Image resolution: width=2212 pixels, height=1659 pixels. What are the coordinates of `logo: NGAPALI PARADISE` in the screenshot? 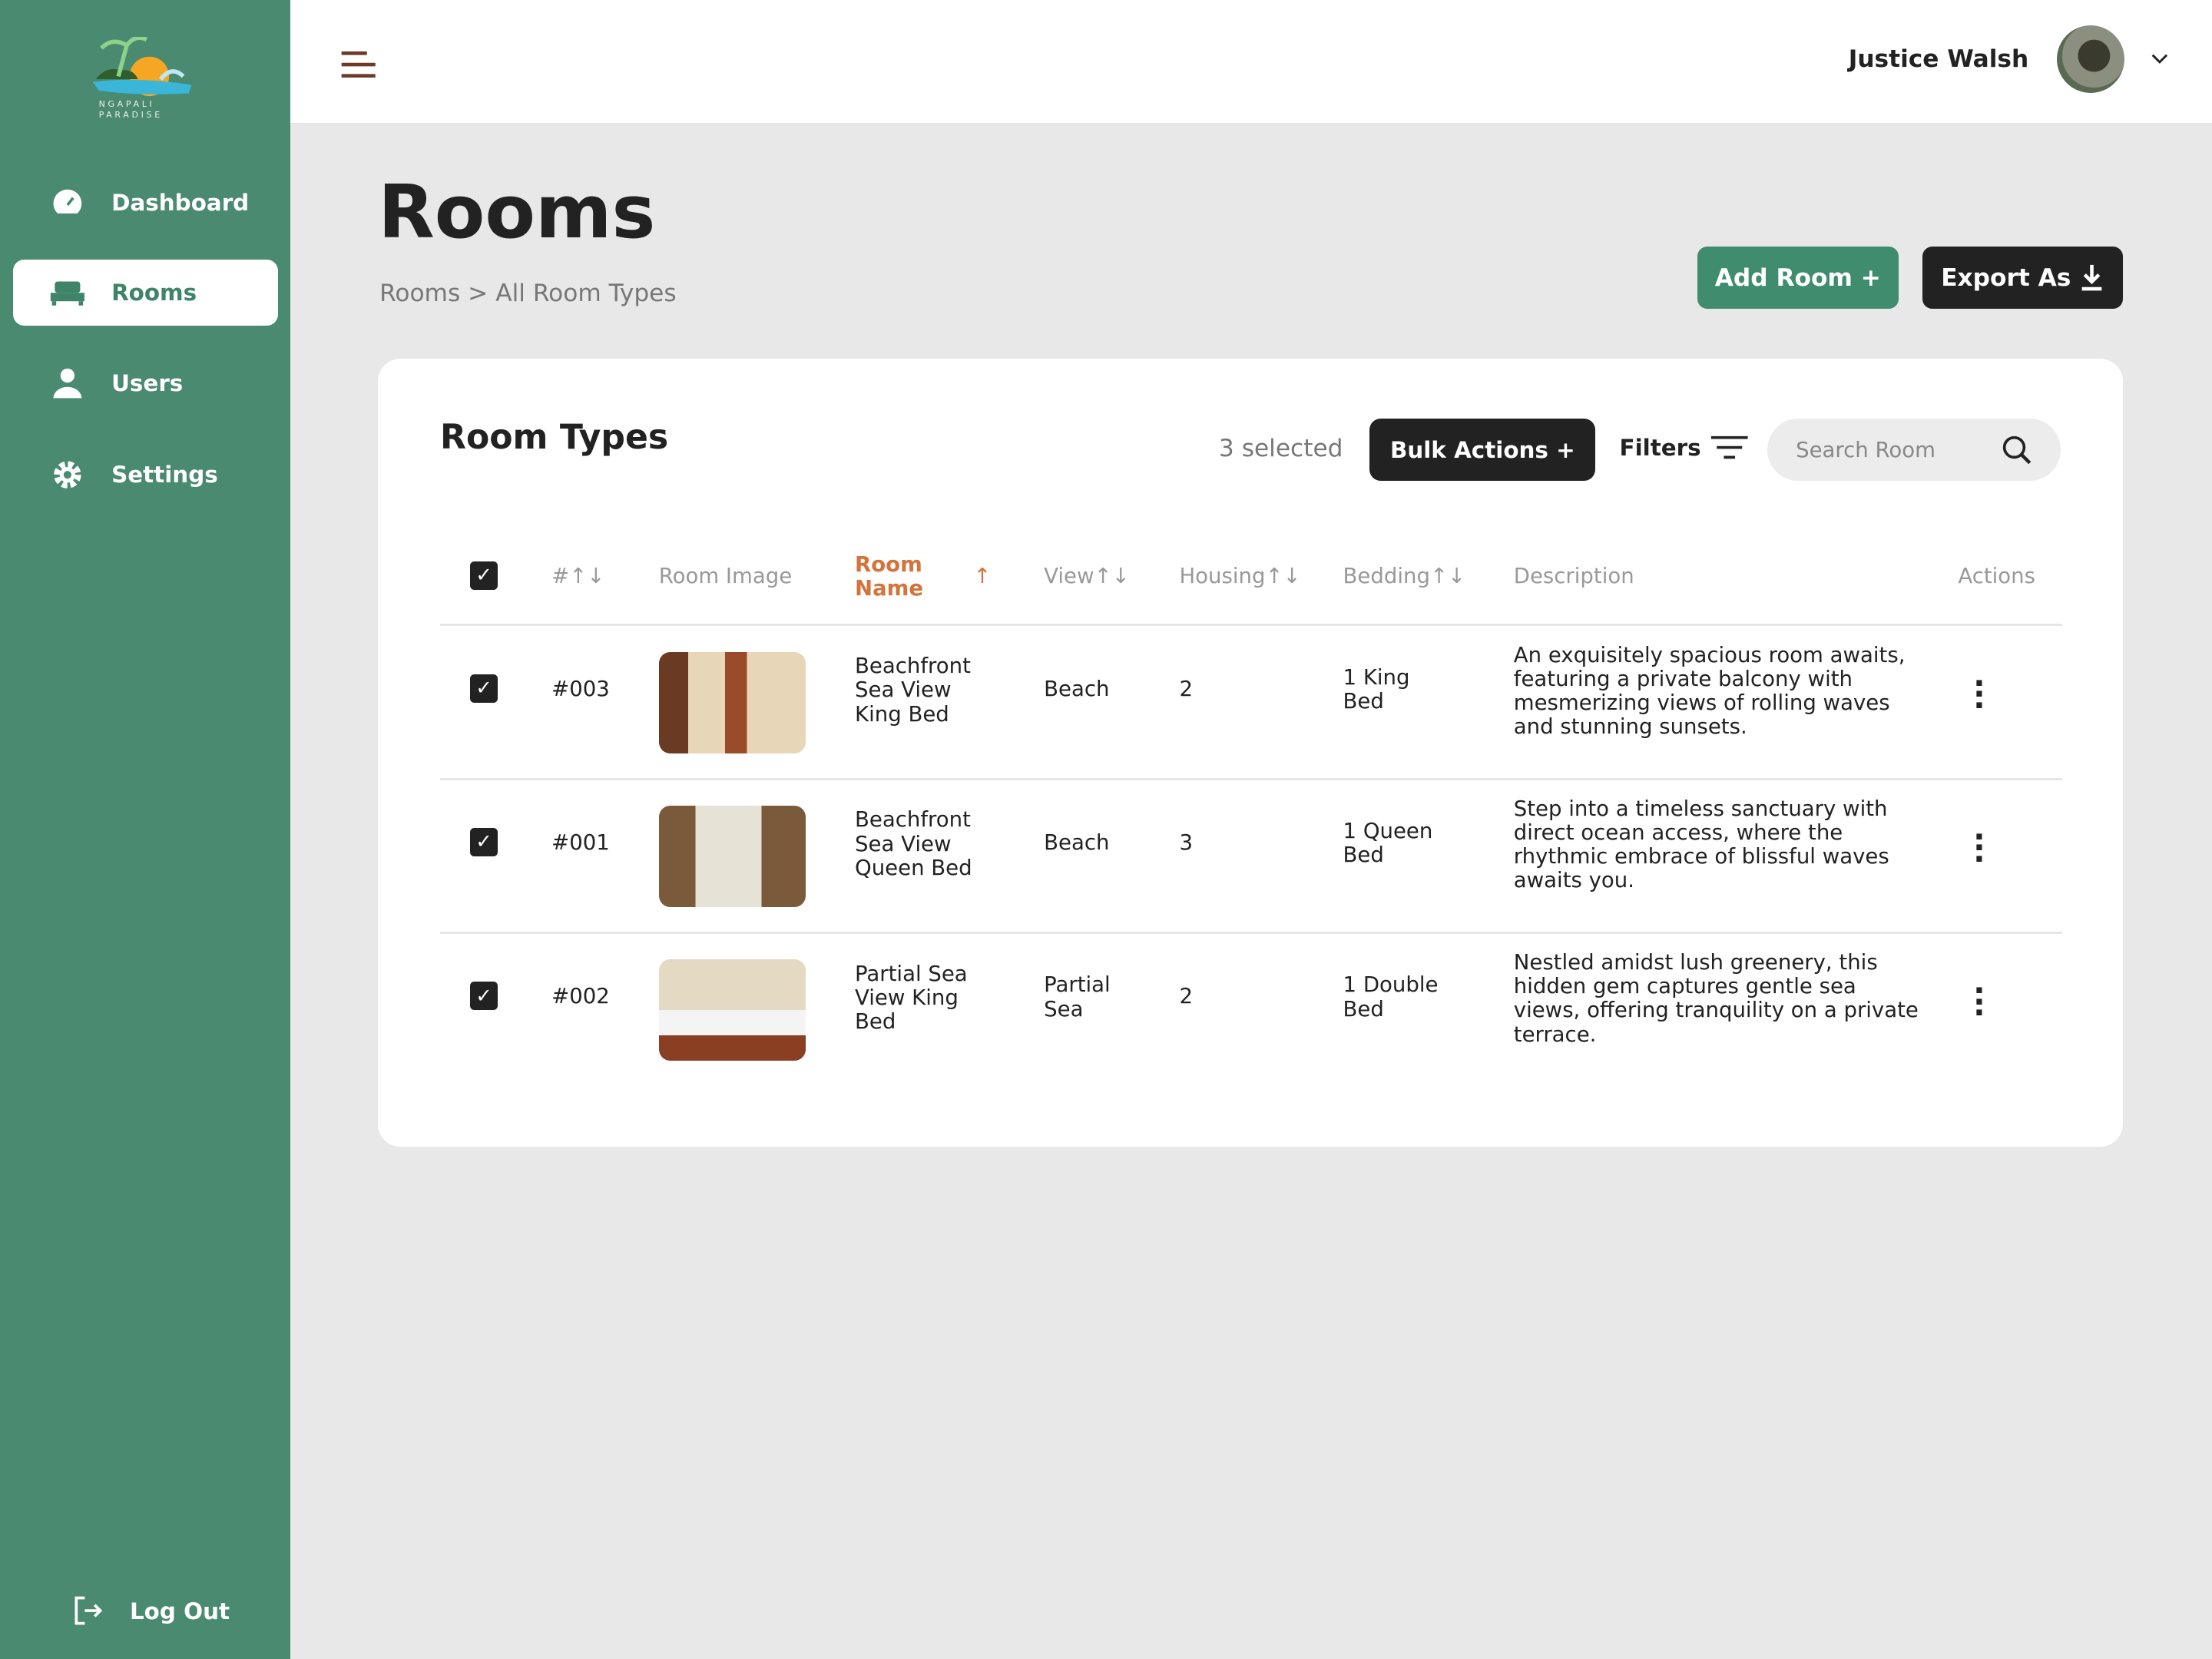 It's located at (144, 79).